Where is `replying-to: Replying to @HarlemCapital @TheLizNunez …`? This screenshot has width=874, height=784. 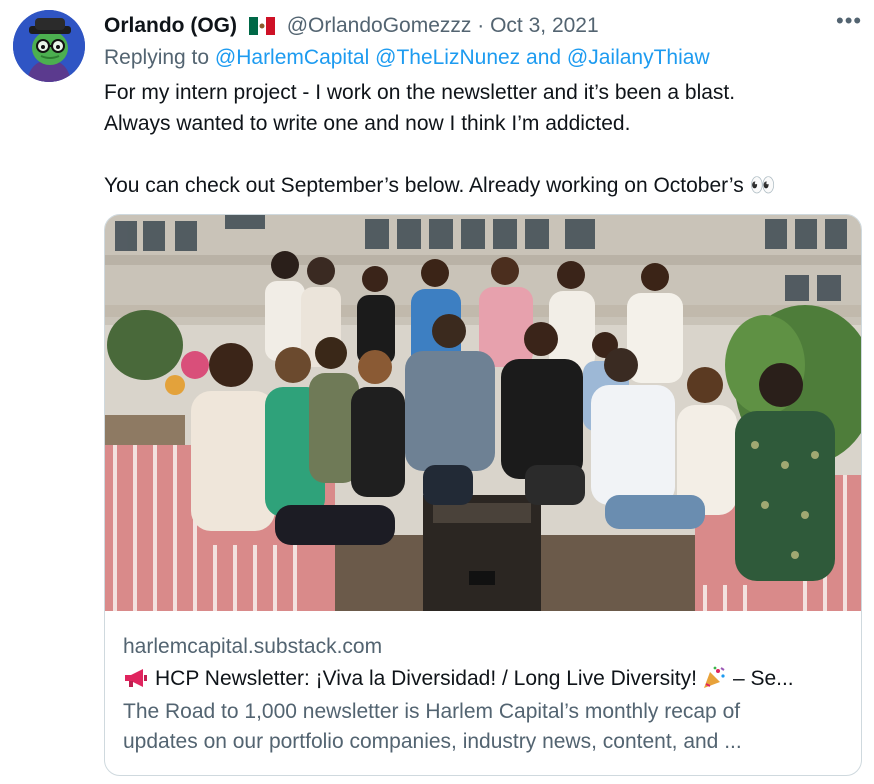
replying-to: Replying to @HarlemCapital @TheLizNunez … is located at coordinates (407, 58).